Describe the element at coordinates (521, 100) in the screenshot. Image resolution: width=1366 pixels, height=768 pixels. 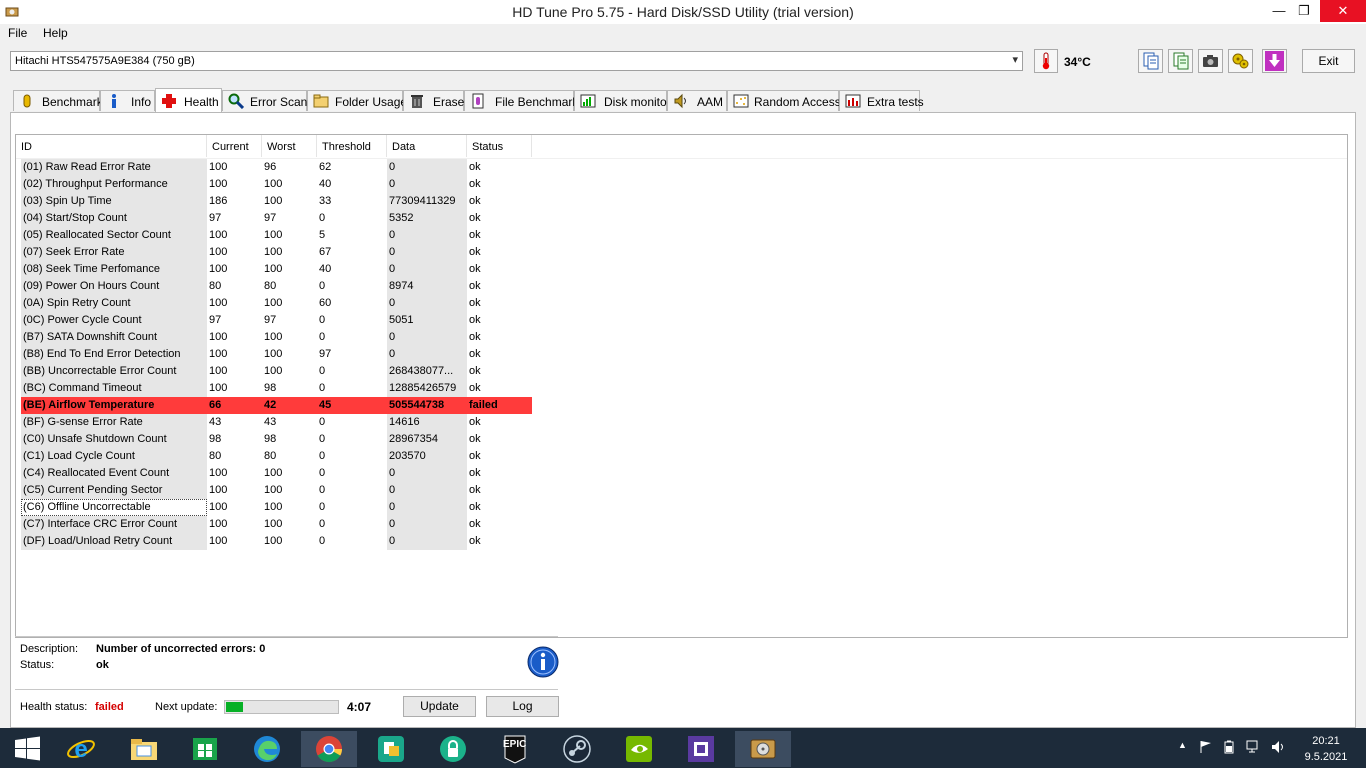
I see `tab-file-benchmark: File Benchmark` at that location.